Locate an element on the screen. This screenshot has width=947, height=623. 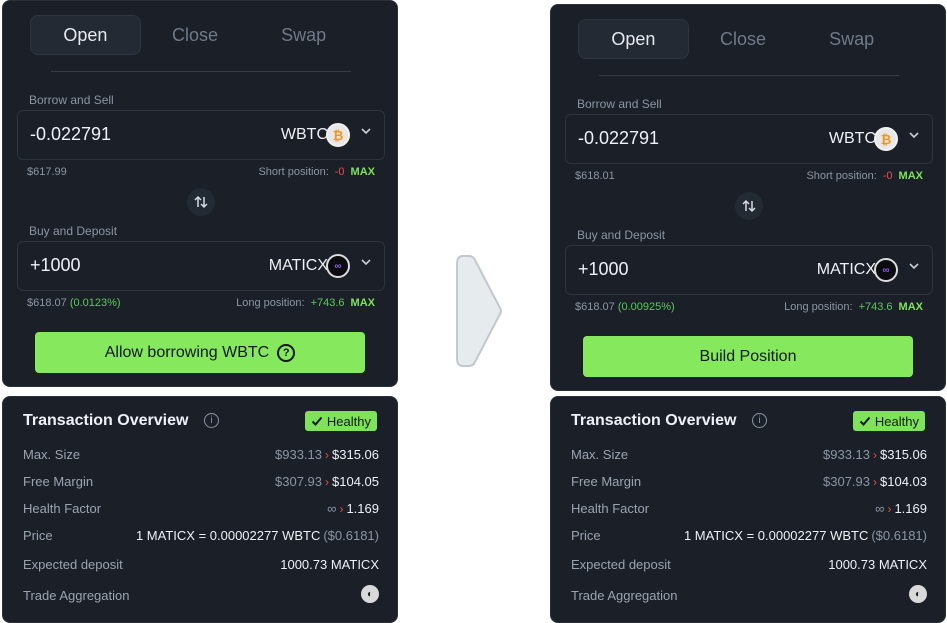
buy-price-impact: (0.00925%) is located at coordinates (646, 307).